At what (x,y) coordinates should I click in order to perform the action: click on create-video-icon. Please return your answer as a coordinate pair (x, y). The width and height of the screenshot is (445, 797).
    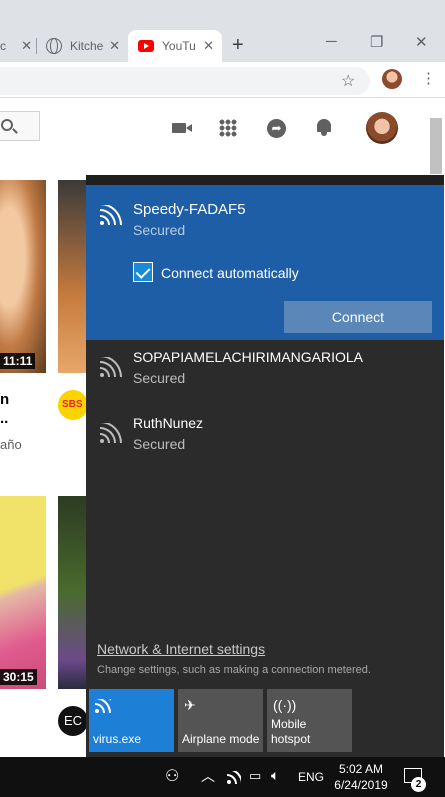
    Looking at the image, I should click on (182, 128).